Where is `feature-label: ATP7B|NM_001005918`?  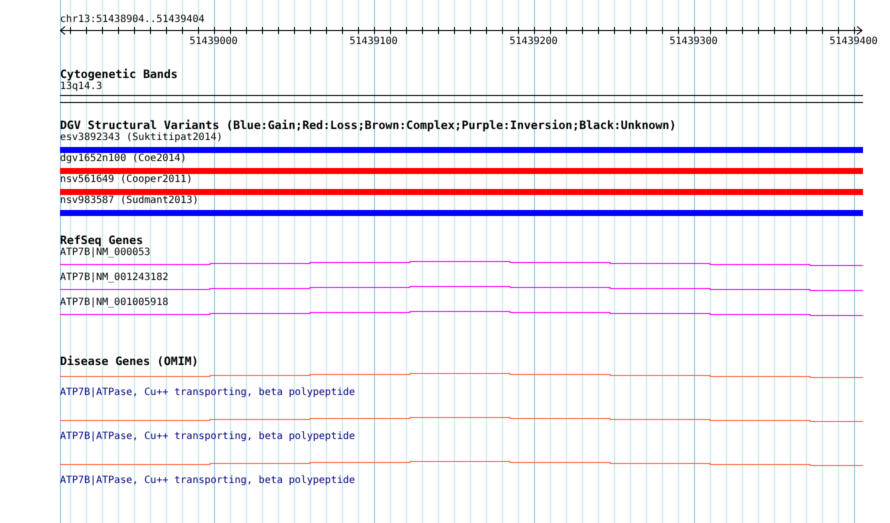
feature-label: ATP7B|NM_001005918 is located at coordinates (114, 303).